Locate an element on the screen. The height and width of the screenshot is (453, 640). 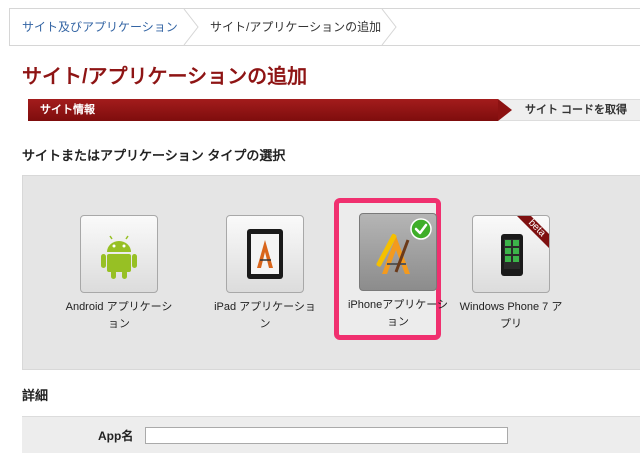
type-option-windows-phone-tile: beta is located at coordinates (511, 254).